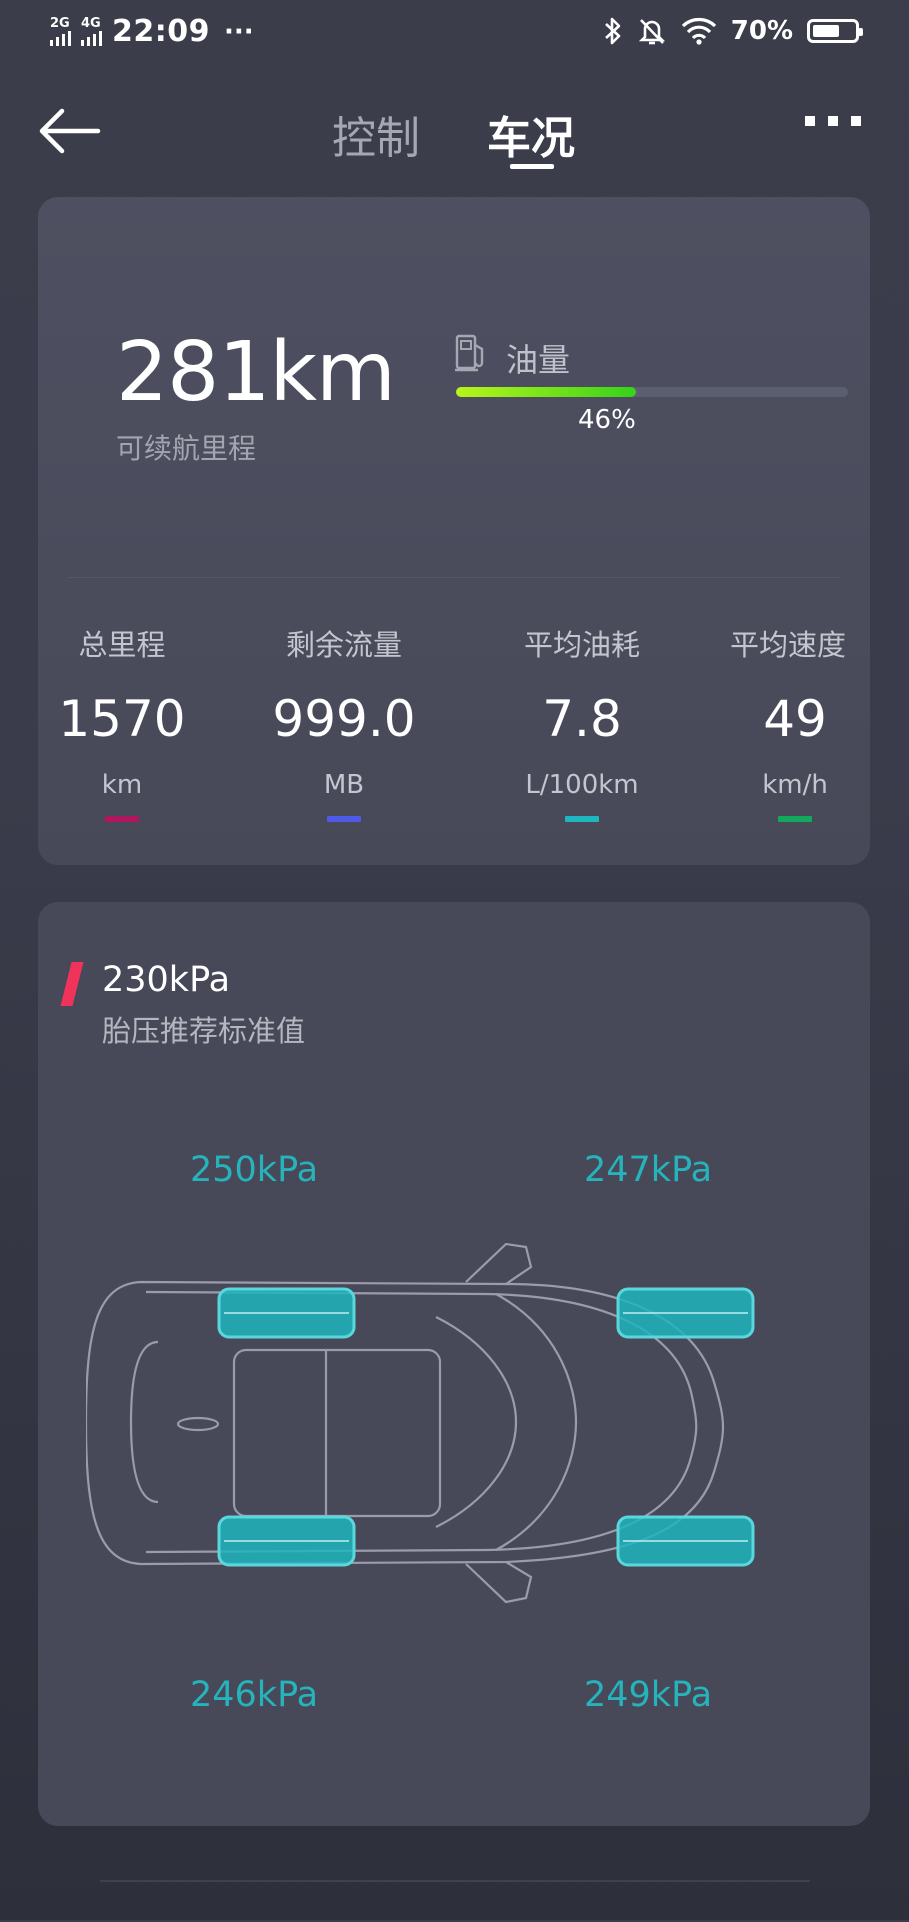 The width and height of the screenshot is (909, 1922). Describe the element at coordinates (532, 166) in the screenshot. I see `active-tab-indicator` at that location.